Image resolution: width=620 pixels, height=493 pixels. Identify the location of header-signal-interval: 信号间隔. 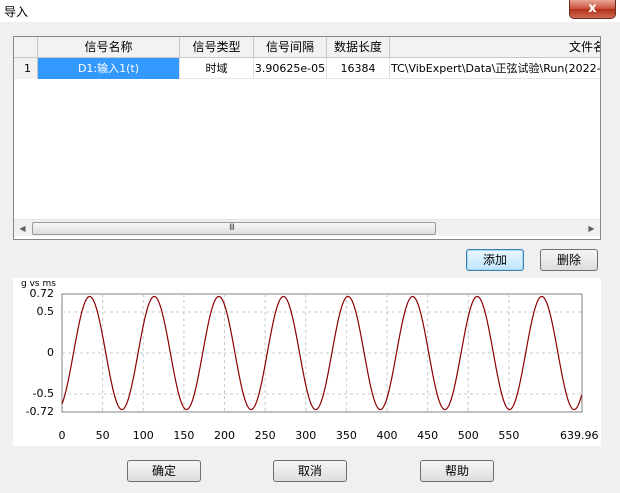
(290, 47).